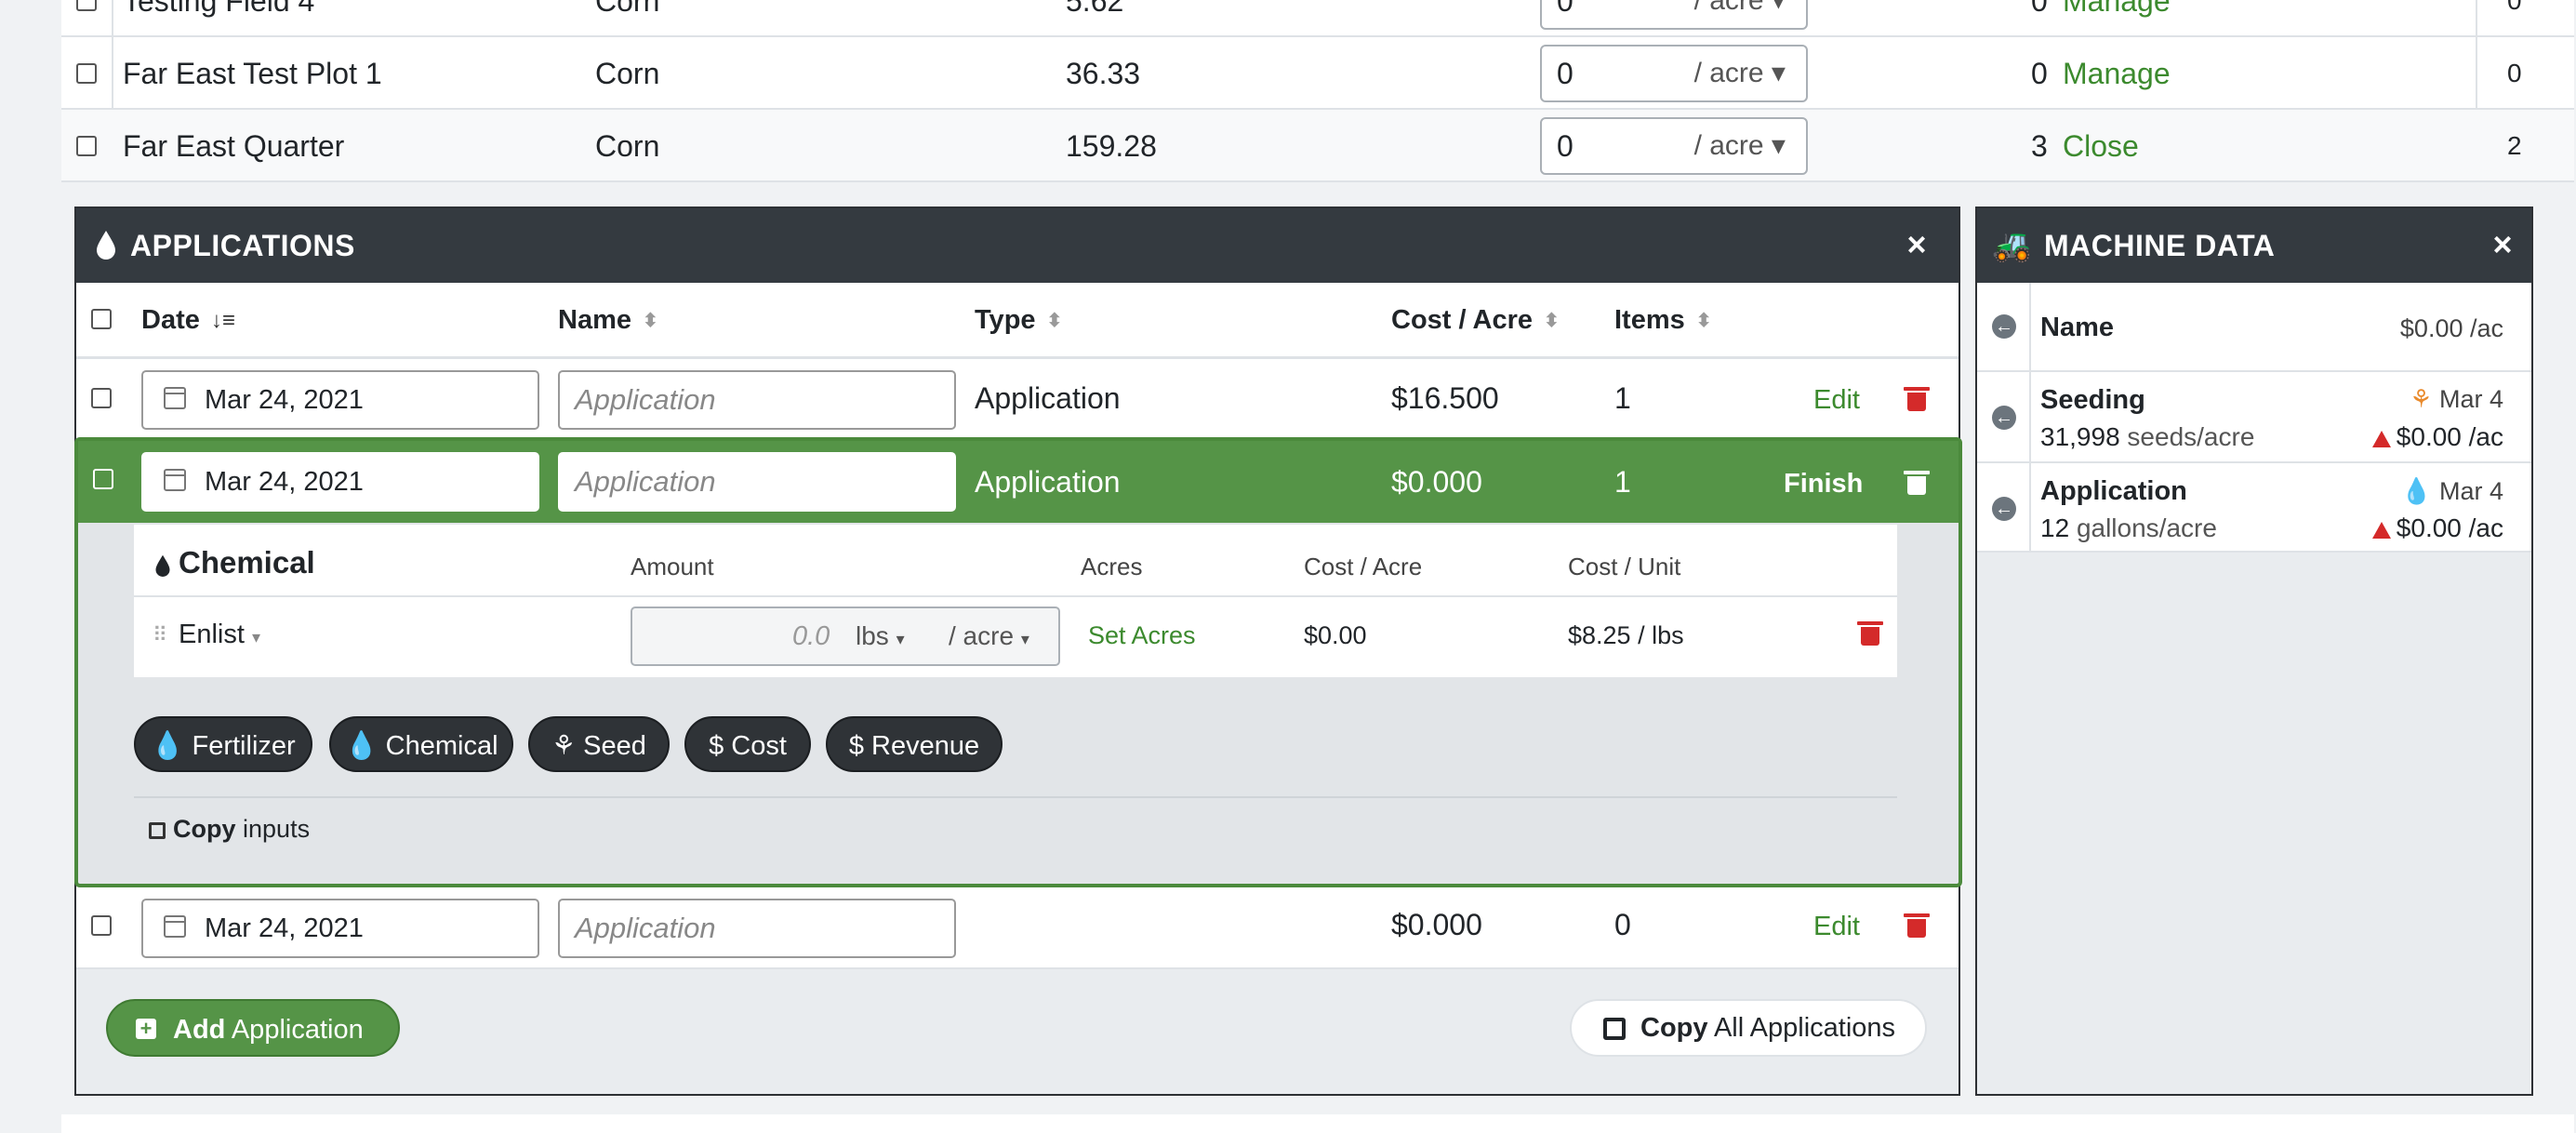 The image size is (2576, 1133). I want to click on item-cost-unit: $8.25 / lbs, so click(1626, 635).